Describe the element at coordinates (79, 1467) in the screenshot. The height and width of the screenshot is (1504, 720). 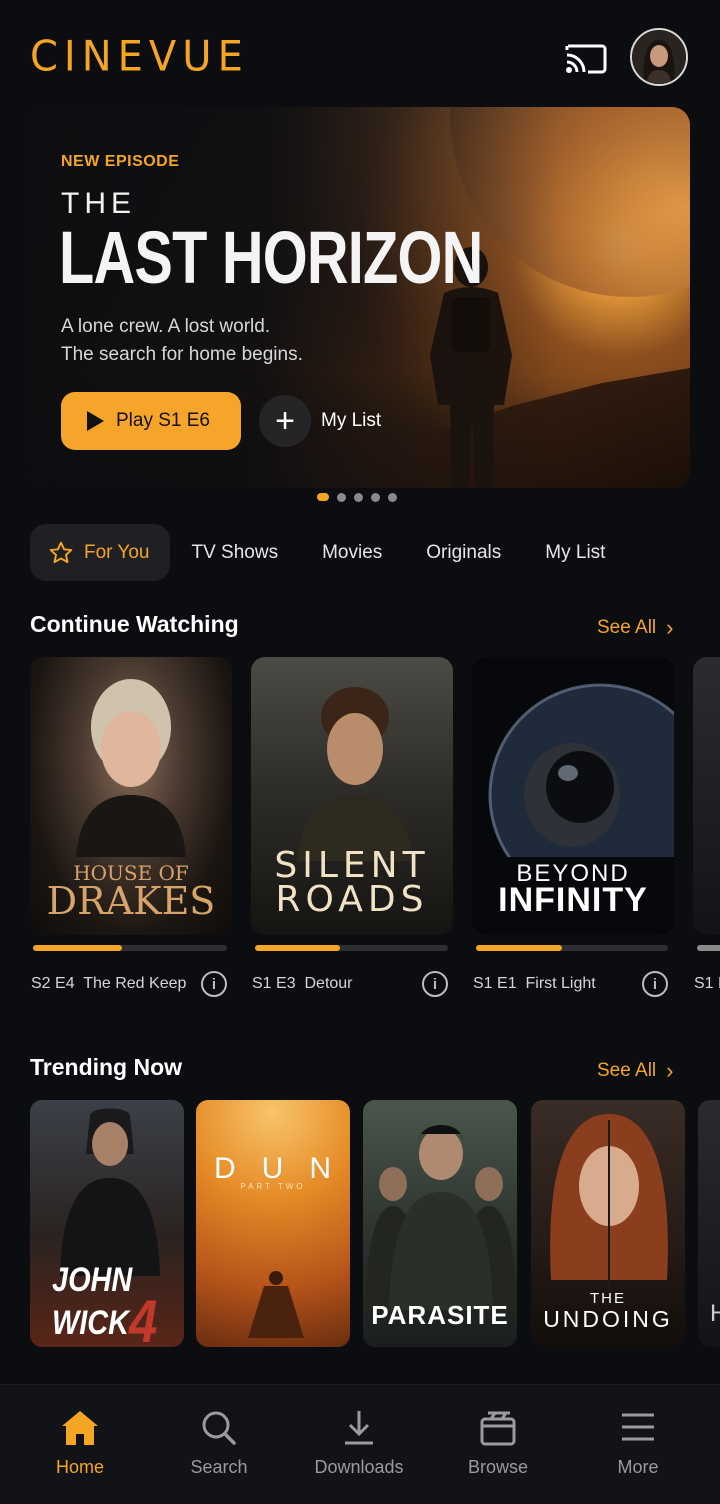
I see `nav-label: Home` at that location.